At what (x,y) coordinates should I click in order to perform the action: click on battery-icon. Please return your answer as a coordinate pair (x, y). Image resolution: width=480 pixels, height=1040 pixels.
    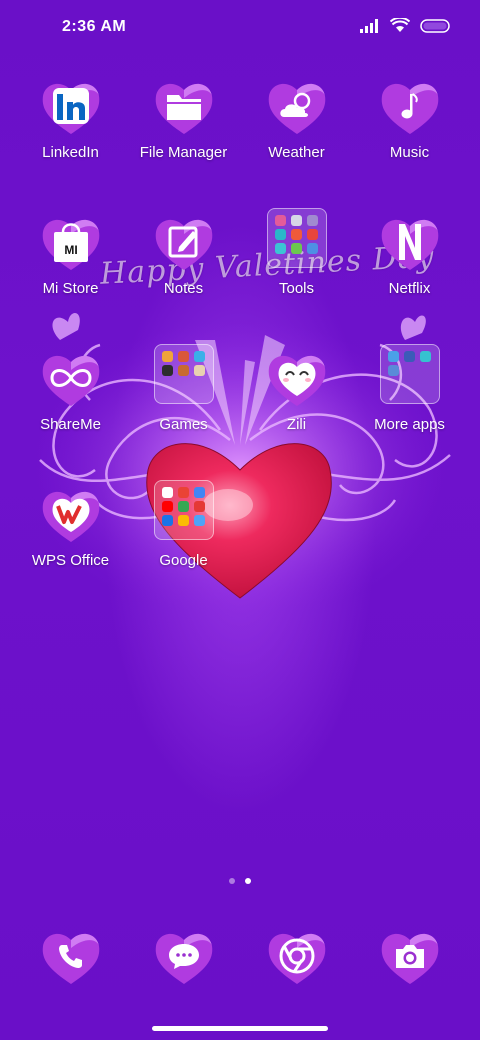
    Looking at the image, I should click on (435, 25).